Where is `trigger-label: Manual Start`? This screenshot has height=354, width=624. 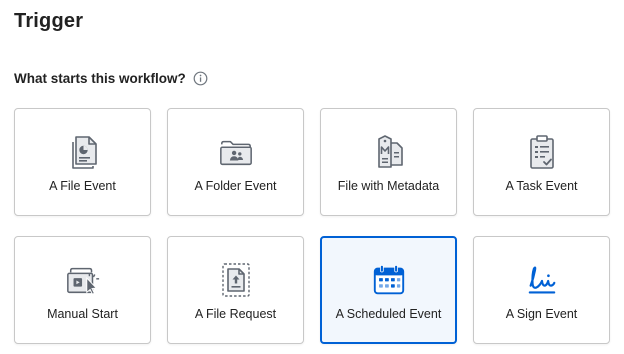 trigger-label: Manual Start is located at coordinates (82, 314).